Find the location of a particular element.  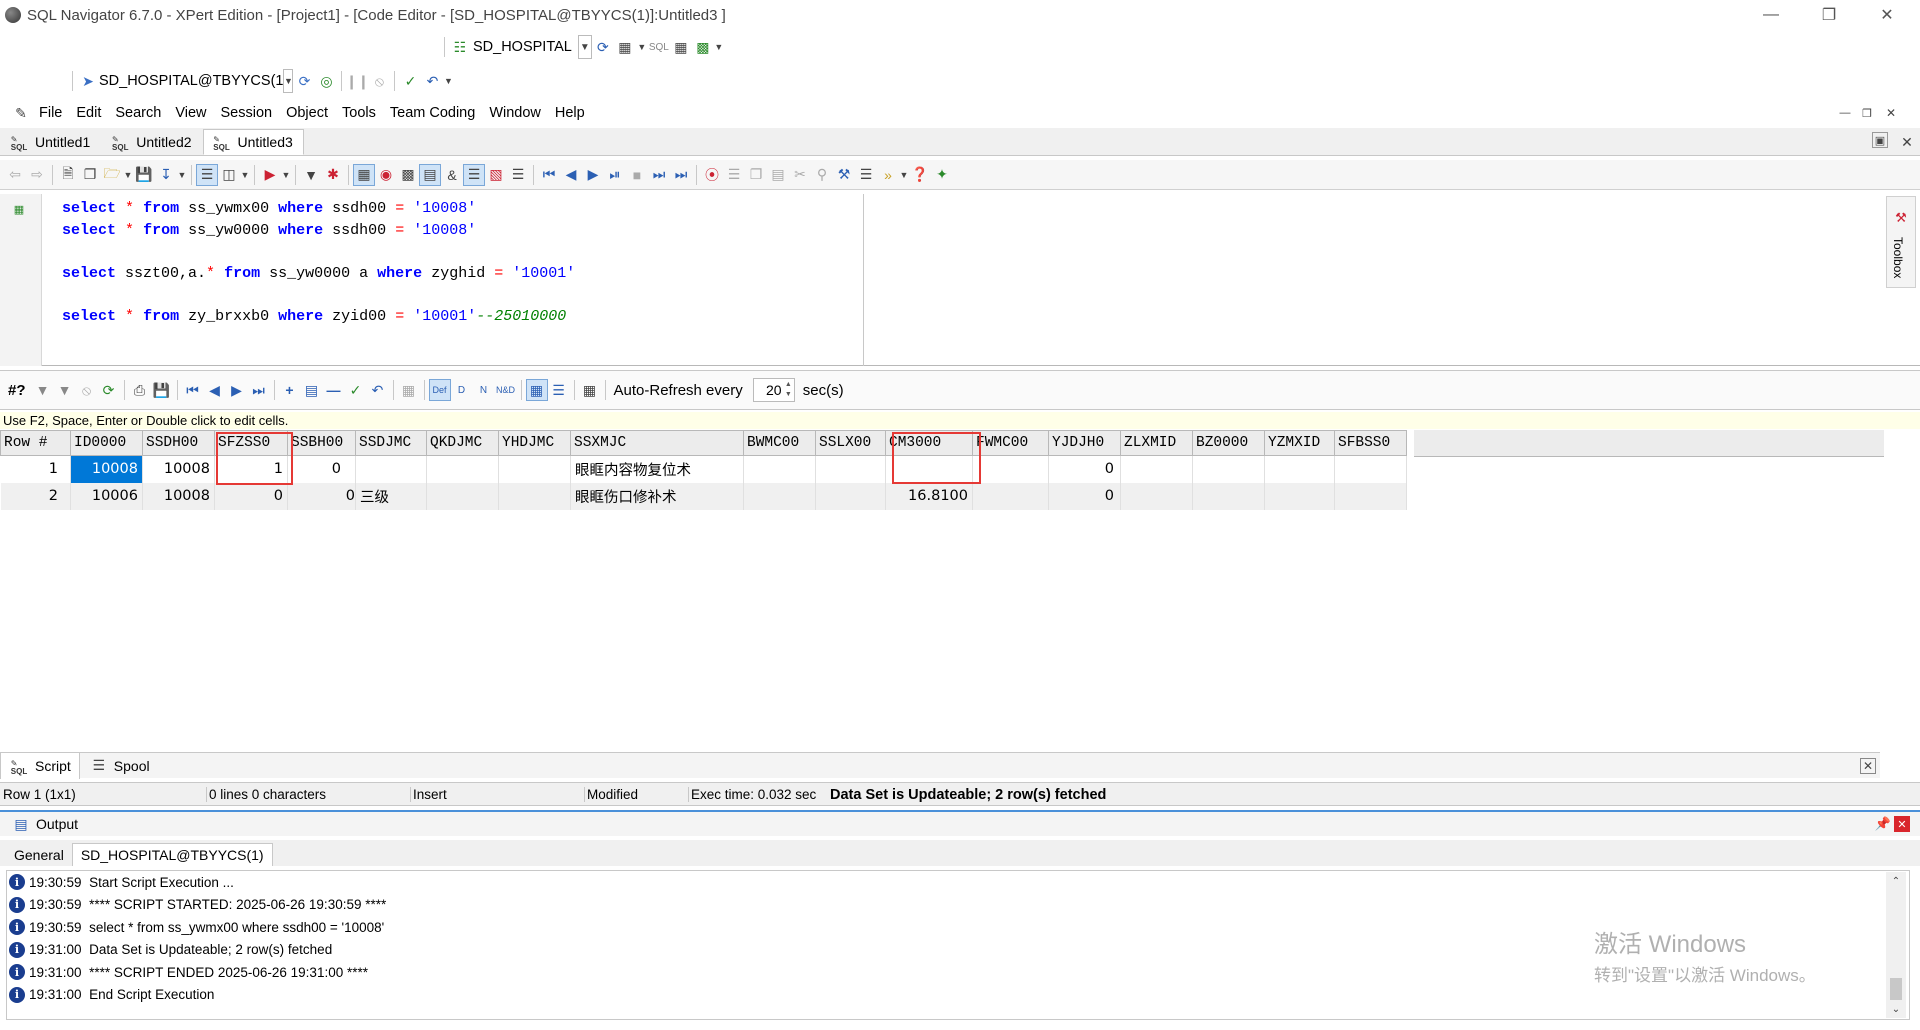

menu-search: Search is located at coordinates (138, 113).